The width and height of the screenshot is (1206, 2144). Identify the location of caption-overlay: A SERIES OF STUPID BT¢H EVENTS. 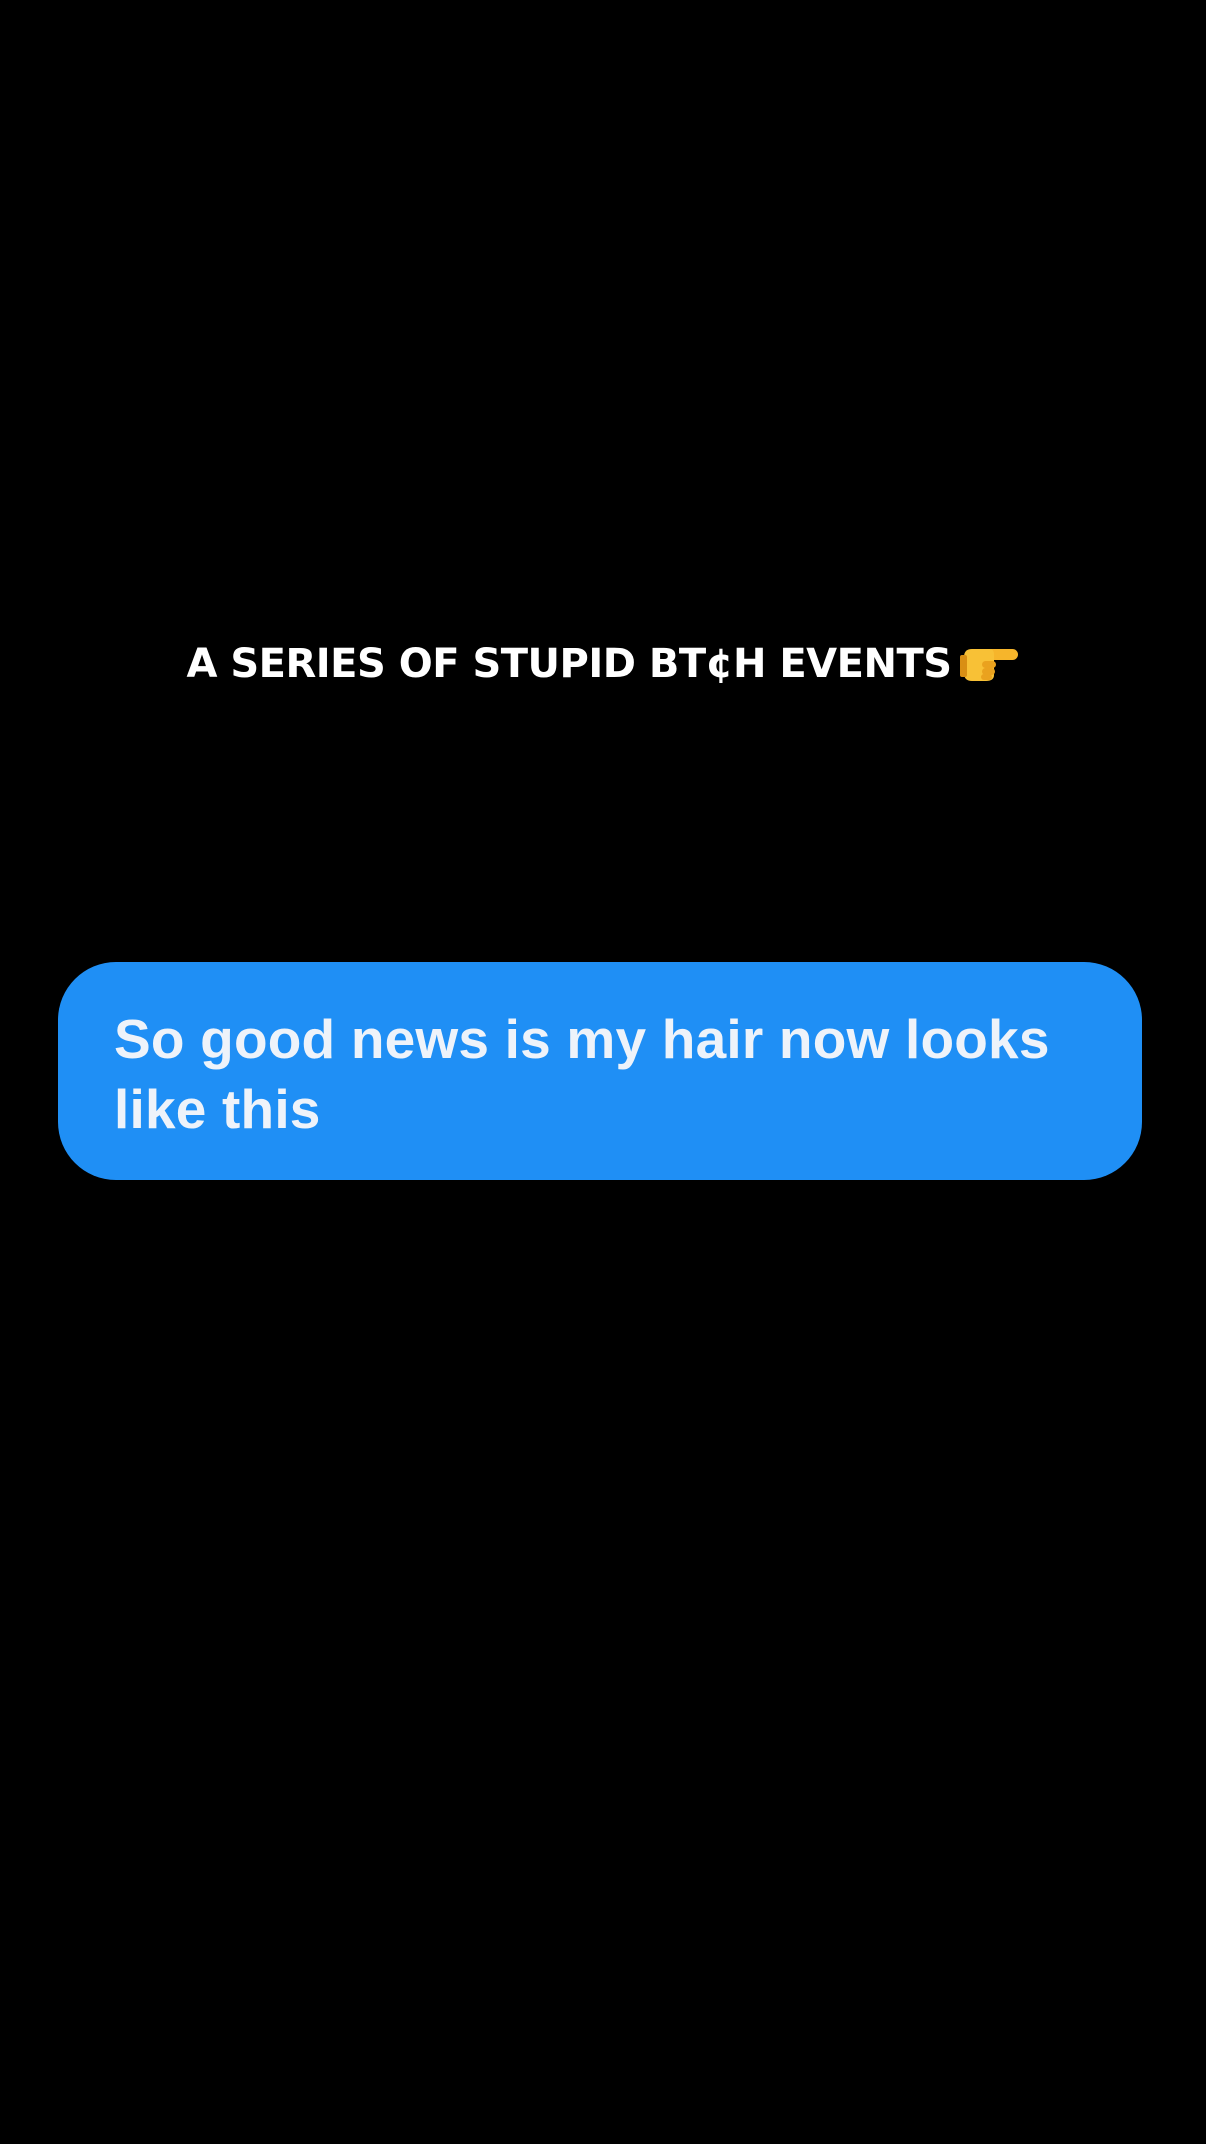
(603, 664).